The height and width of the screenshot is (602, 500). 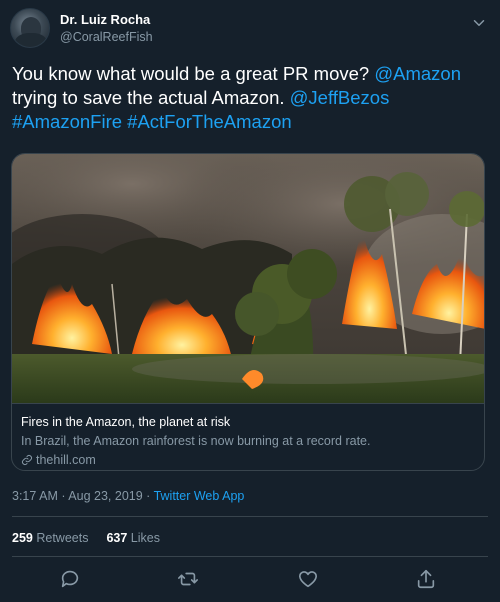 I want to click on retweet-icon, so click(x=188, y=579).